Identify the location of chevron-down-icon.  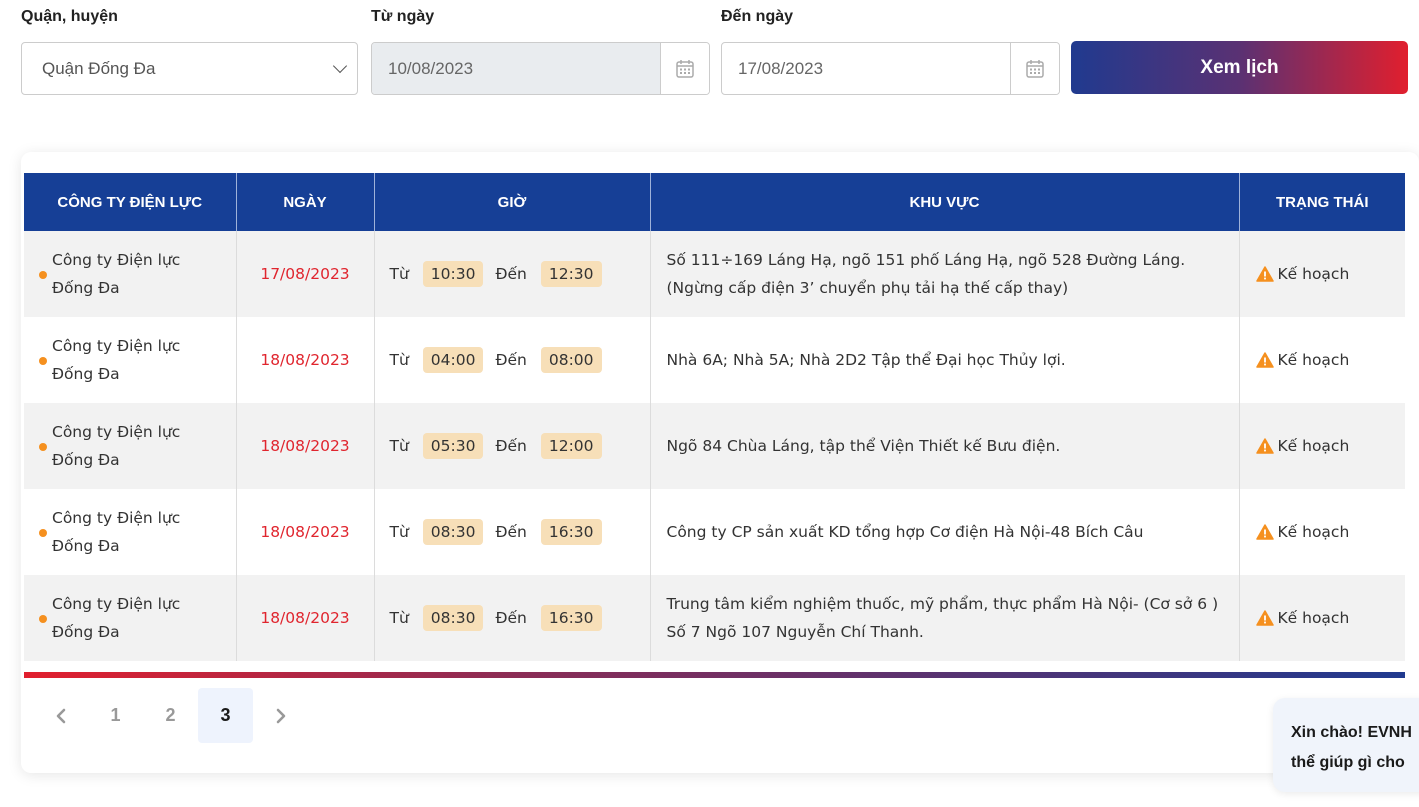
(340, 66).